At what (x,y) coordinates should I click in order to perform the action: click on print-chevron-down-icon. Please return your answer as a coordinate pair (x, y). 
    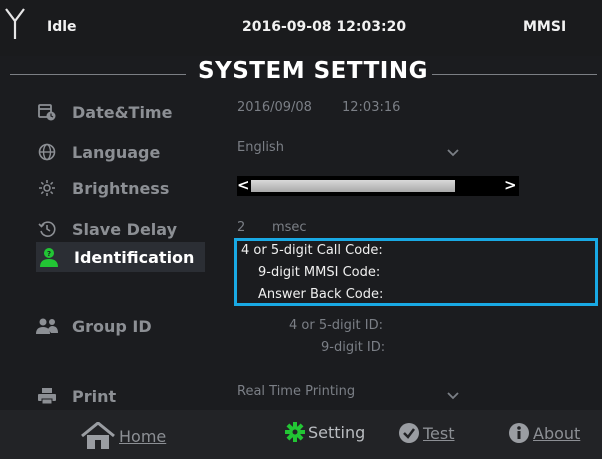
    Looking at the image, I should click on (453, 395).